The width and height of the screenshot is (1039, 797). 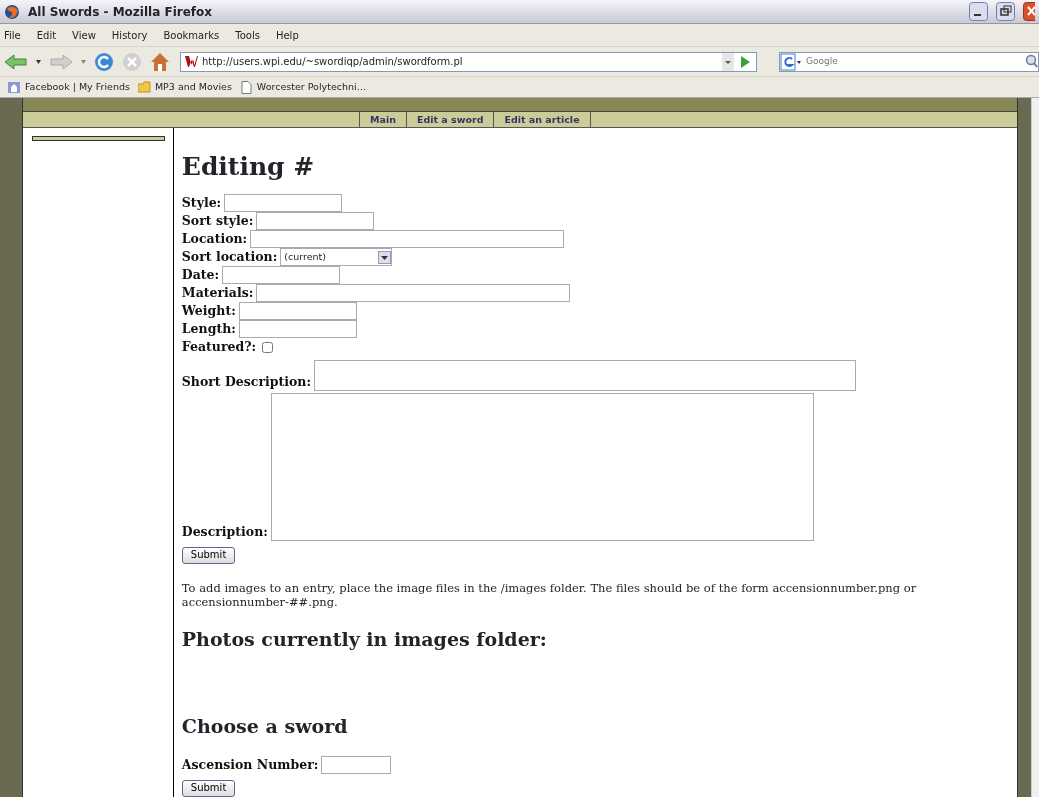 What do you see at coordinates (214, 239) in the screenshot?
I see `field-label: Location:` at bounding box center [214, 239].